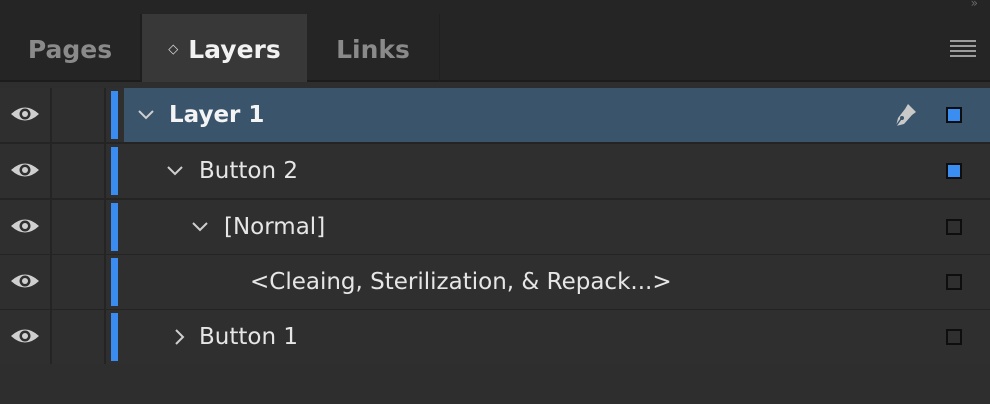 Image resolution: width=990 pixels, height=404 pixels. Describe the element at coordinates (234, 49) in the screenshot. I see `tab-layers-label: Layers` at that location.